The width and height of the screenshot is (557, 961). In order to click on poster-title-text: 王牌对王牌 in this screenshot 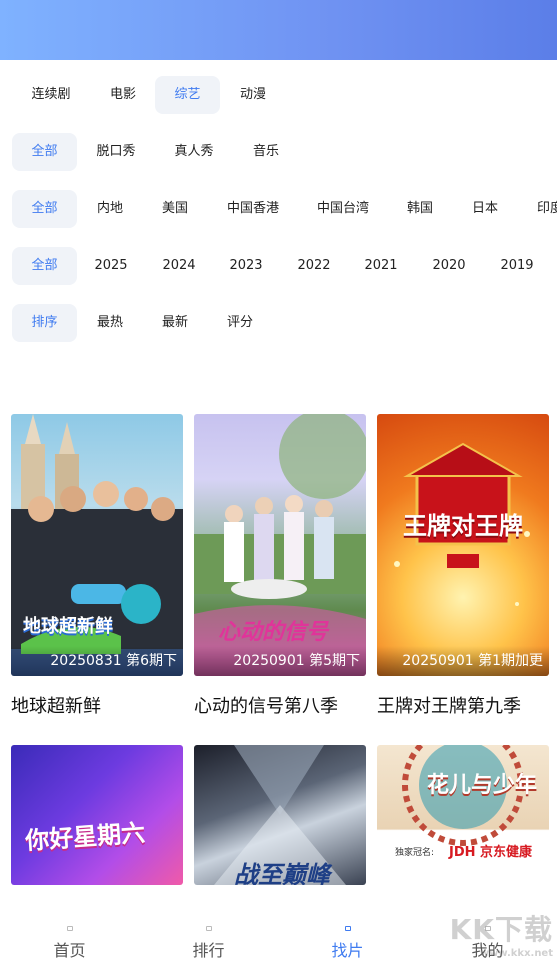, I will do `click(463, 526)`.